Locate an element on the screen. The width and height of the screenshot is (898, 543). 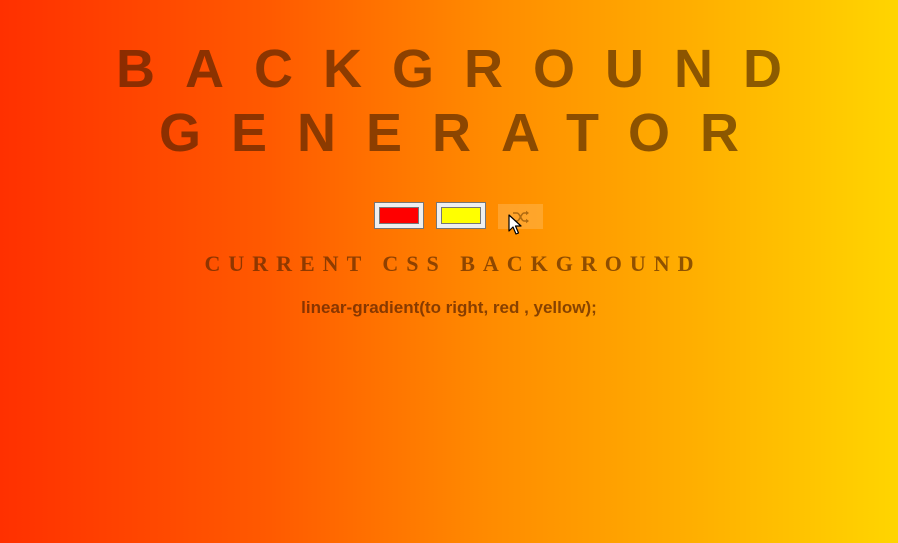
current-css-heading: CURRENT CSS BACKGROUND is located at coordinates (453, 263).